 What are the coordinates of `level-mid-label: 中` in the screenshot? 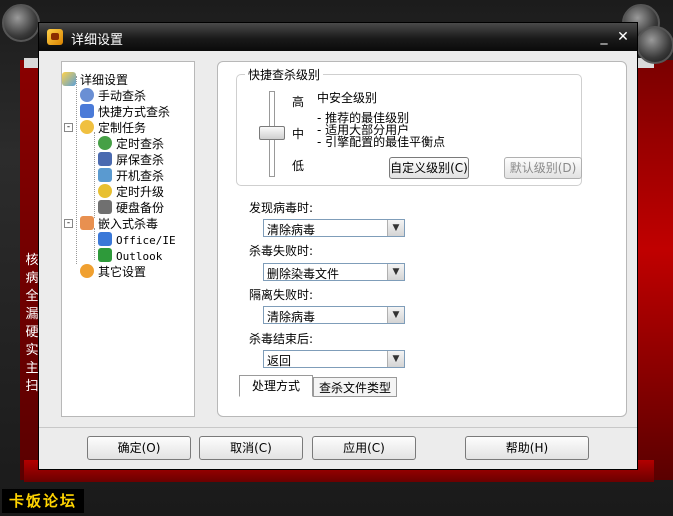 It's located at (298, 134).